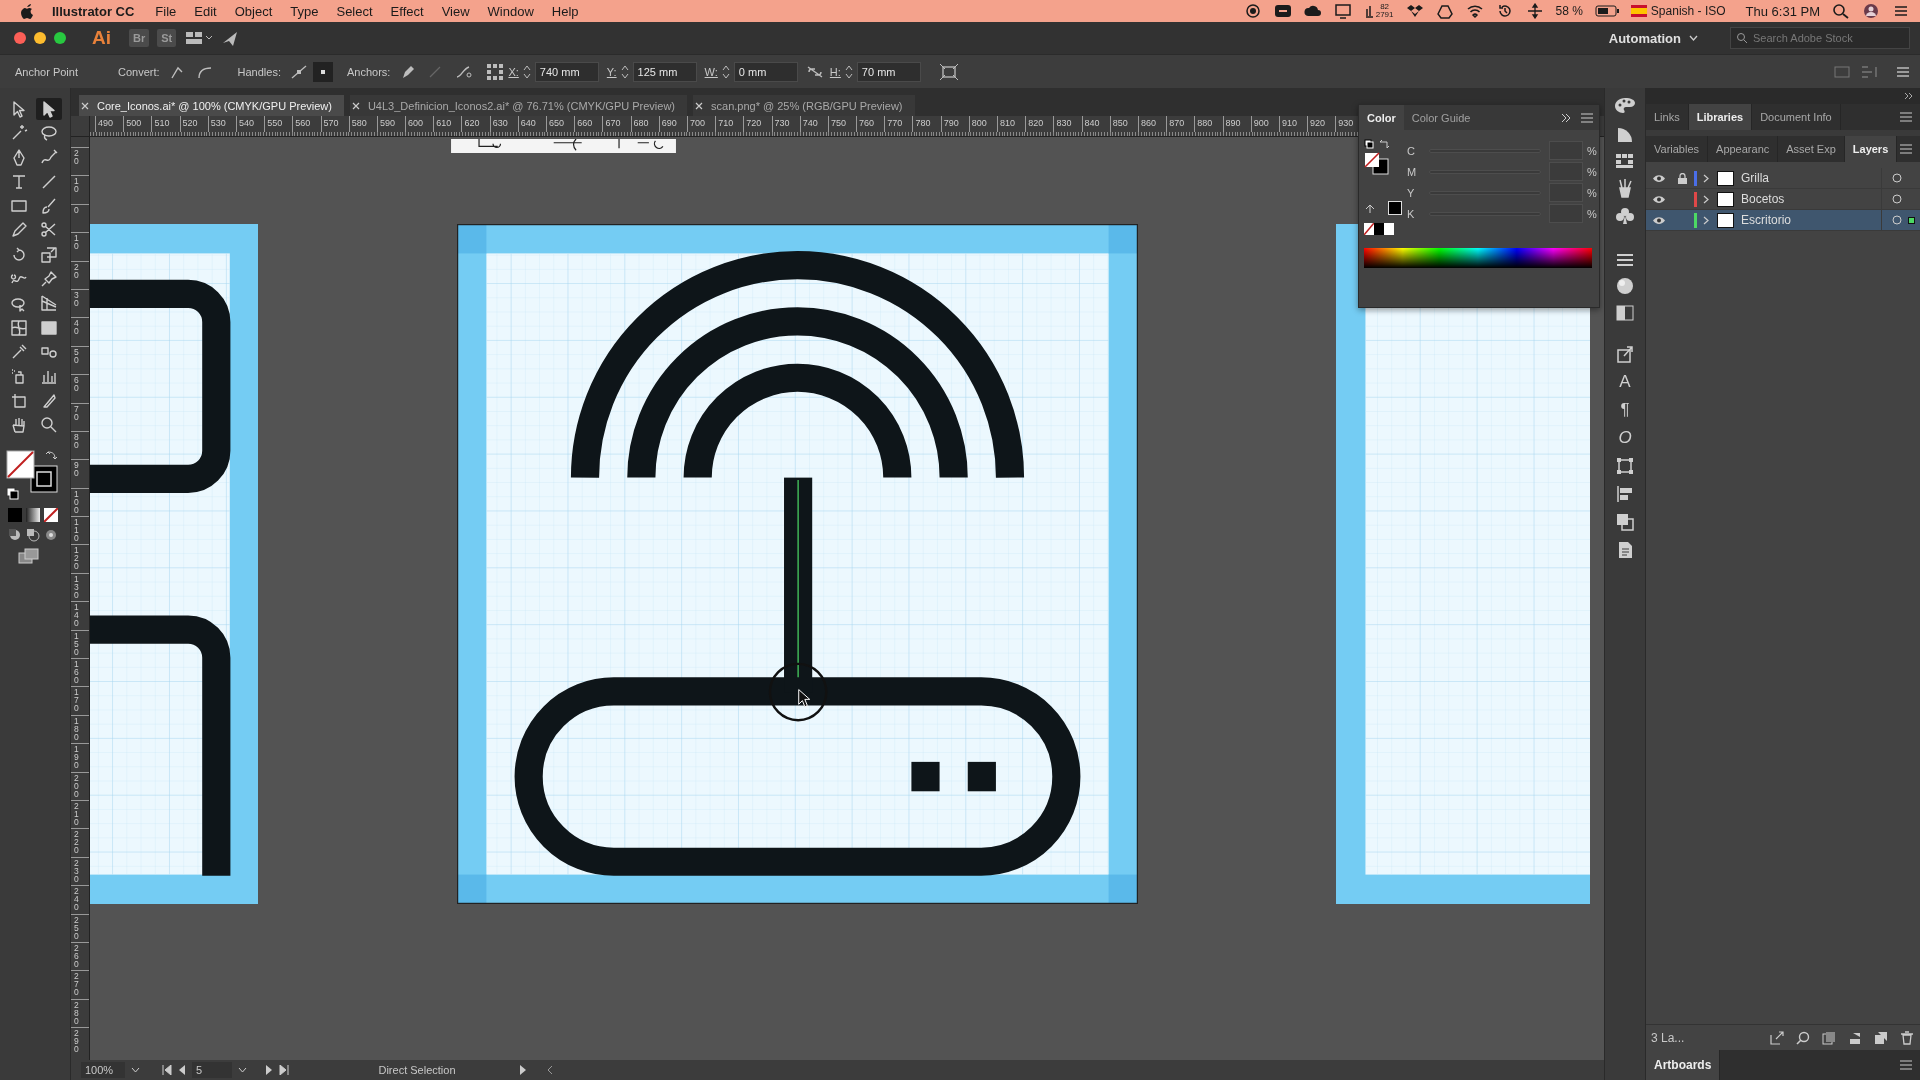 This screenshot has width=1920, height=1080. I want to click on direct-selection-tool, so click(49, 109).